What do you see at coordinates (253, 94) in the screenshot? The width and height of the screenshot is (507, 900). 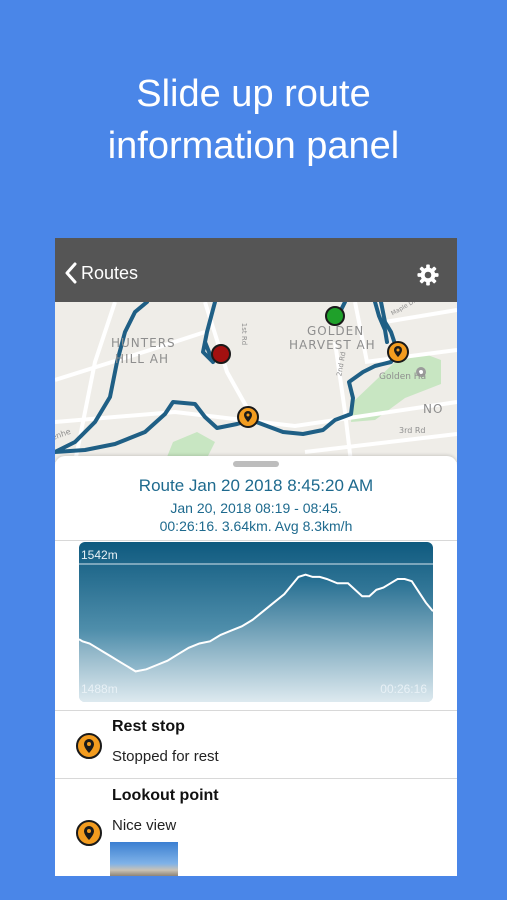 I see `promo-line-1: Slide up route` at bounding box center [253, 94].